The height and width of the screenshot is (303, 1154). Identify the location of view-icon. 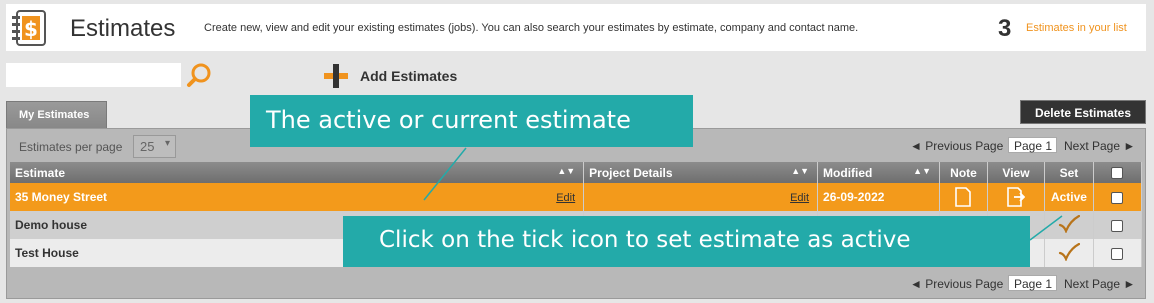
(1016, 197).